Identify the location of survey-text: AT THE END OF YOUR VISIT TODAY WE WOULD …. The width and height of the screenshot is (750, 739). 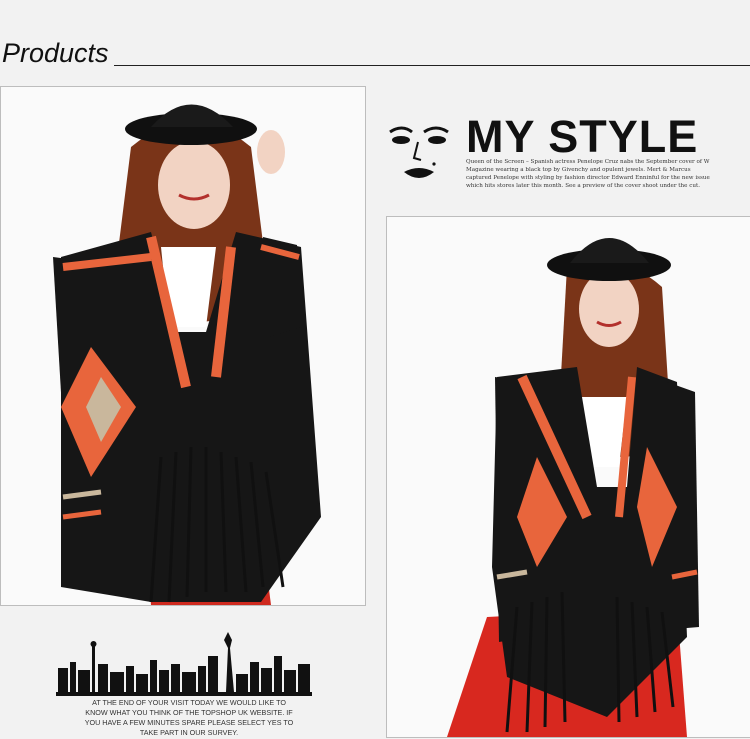
(189, 717).